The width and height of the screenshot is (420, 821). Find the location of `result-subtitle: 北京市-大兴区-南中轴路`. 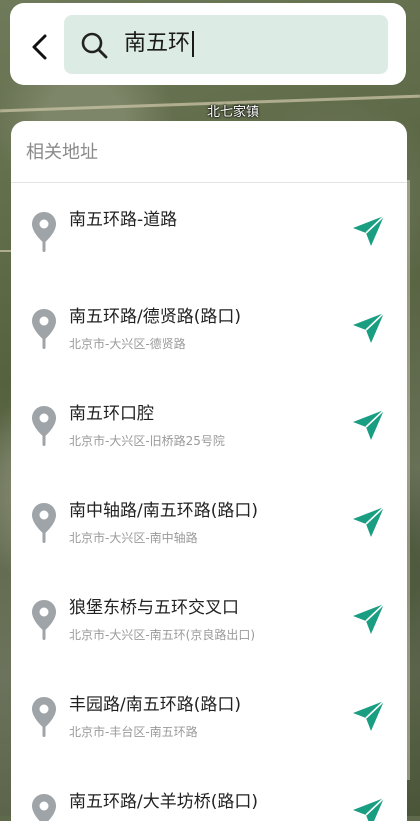

result-subtitle: 北京市-大兴区-南中轴路 is located at coordinates (133, 538).